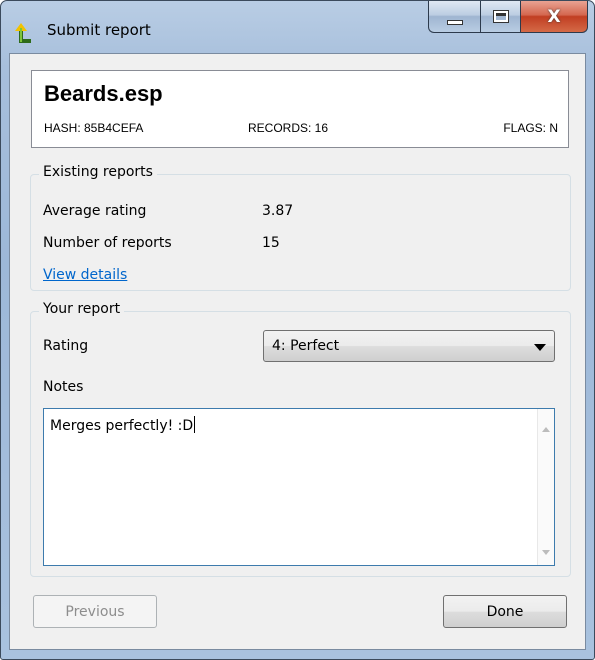 This screenshot has height=660, width=595. Describe the element at coordinates (95, 211) in the screenshot. I see `average-rating-label: Average rating` at that location.